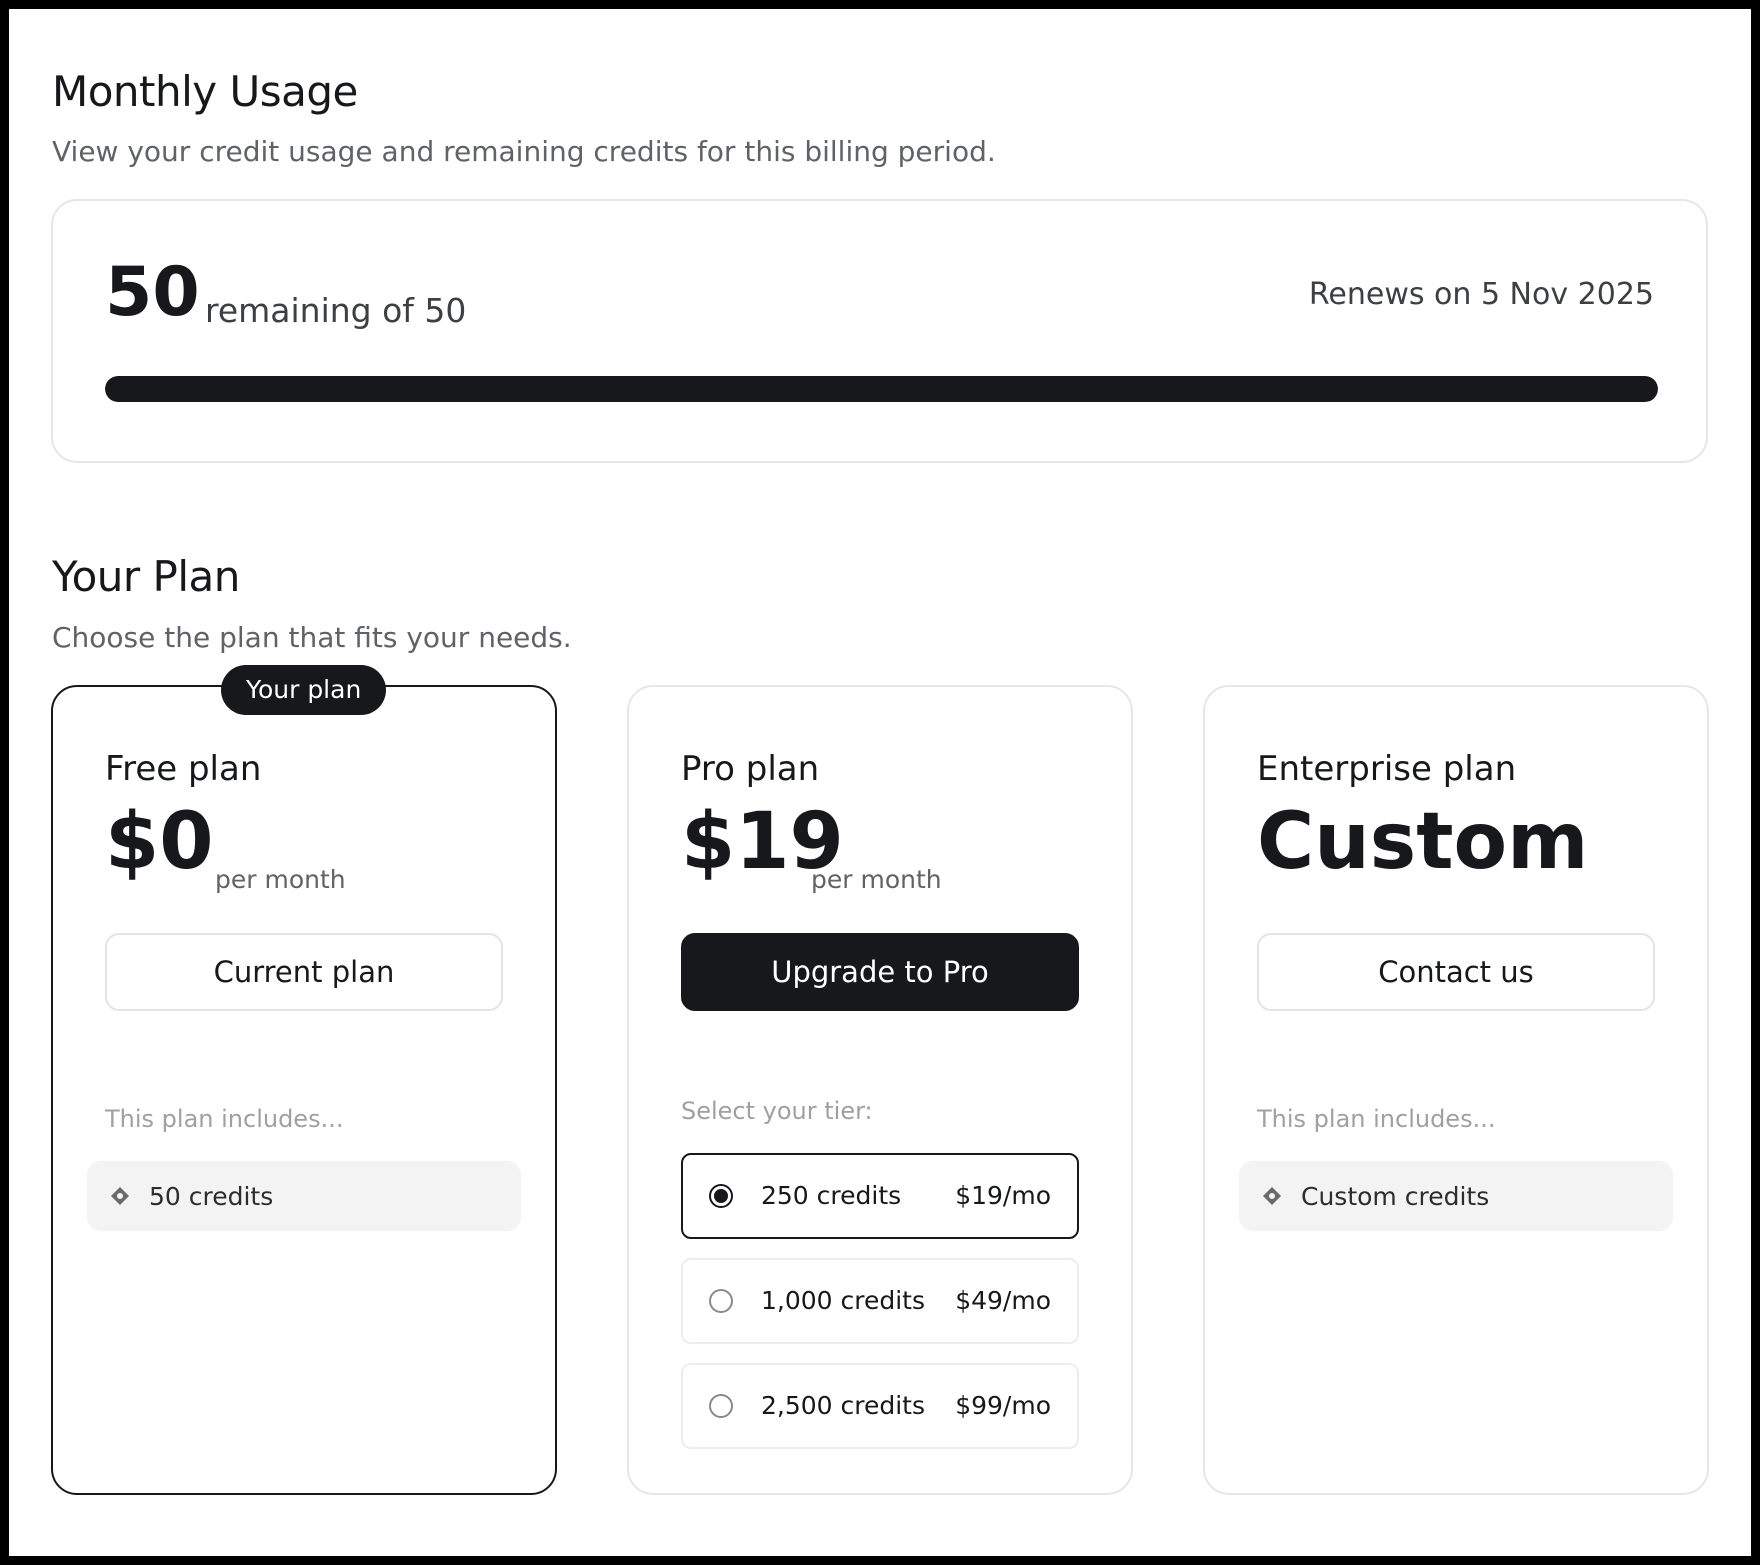 Image resolution: width=1760 pixels, height=1565 pixels. I want to click on renewal-date: Renews on 5 Nov 2025, so click(1481, 294).